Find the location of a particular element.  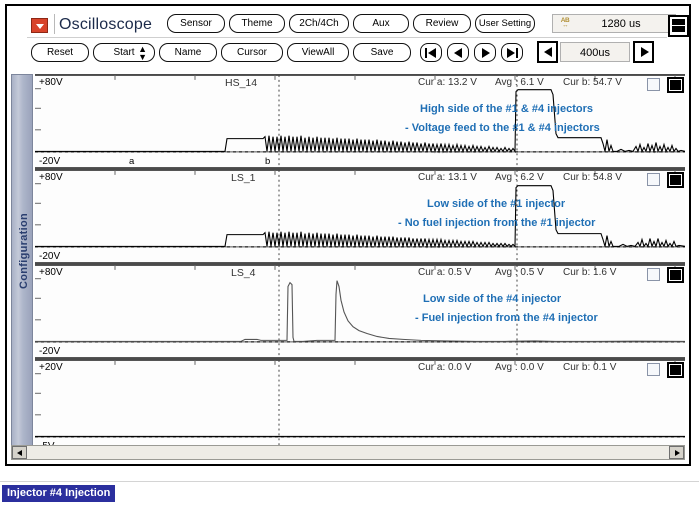

cursor-button: Cursor is located at coordinates (252, 52).